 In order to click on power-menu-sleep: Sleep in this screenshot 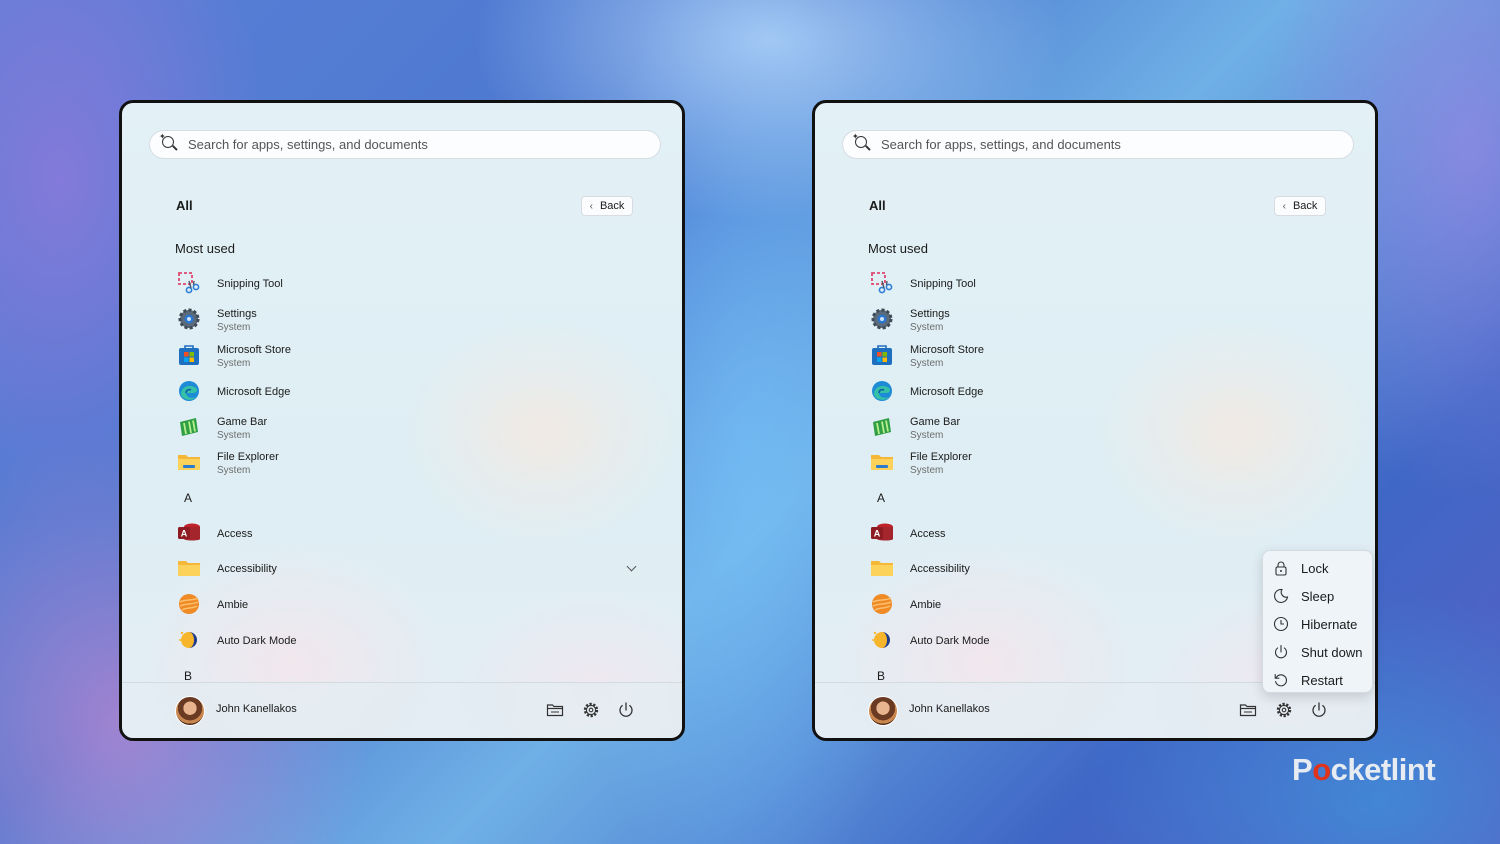, I will do `click(1321, 596)`.